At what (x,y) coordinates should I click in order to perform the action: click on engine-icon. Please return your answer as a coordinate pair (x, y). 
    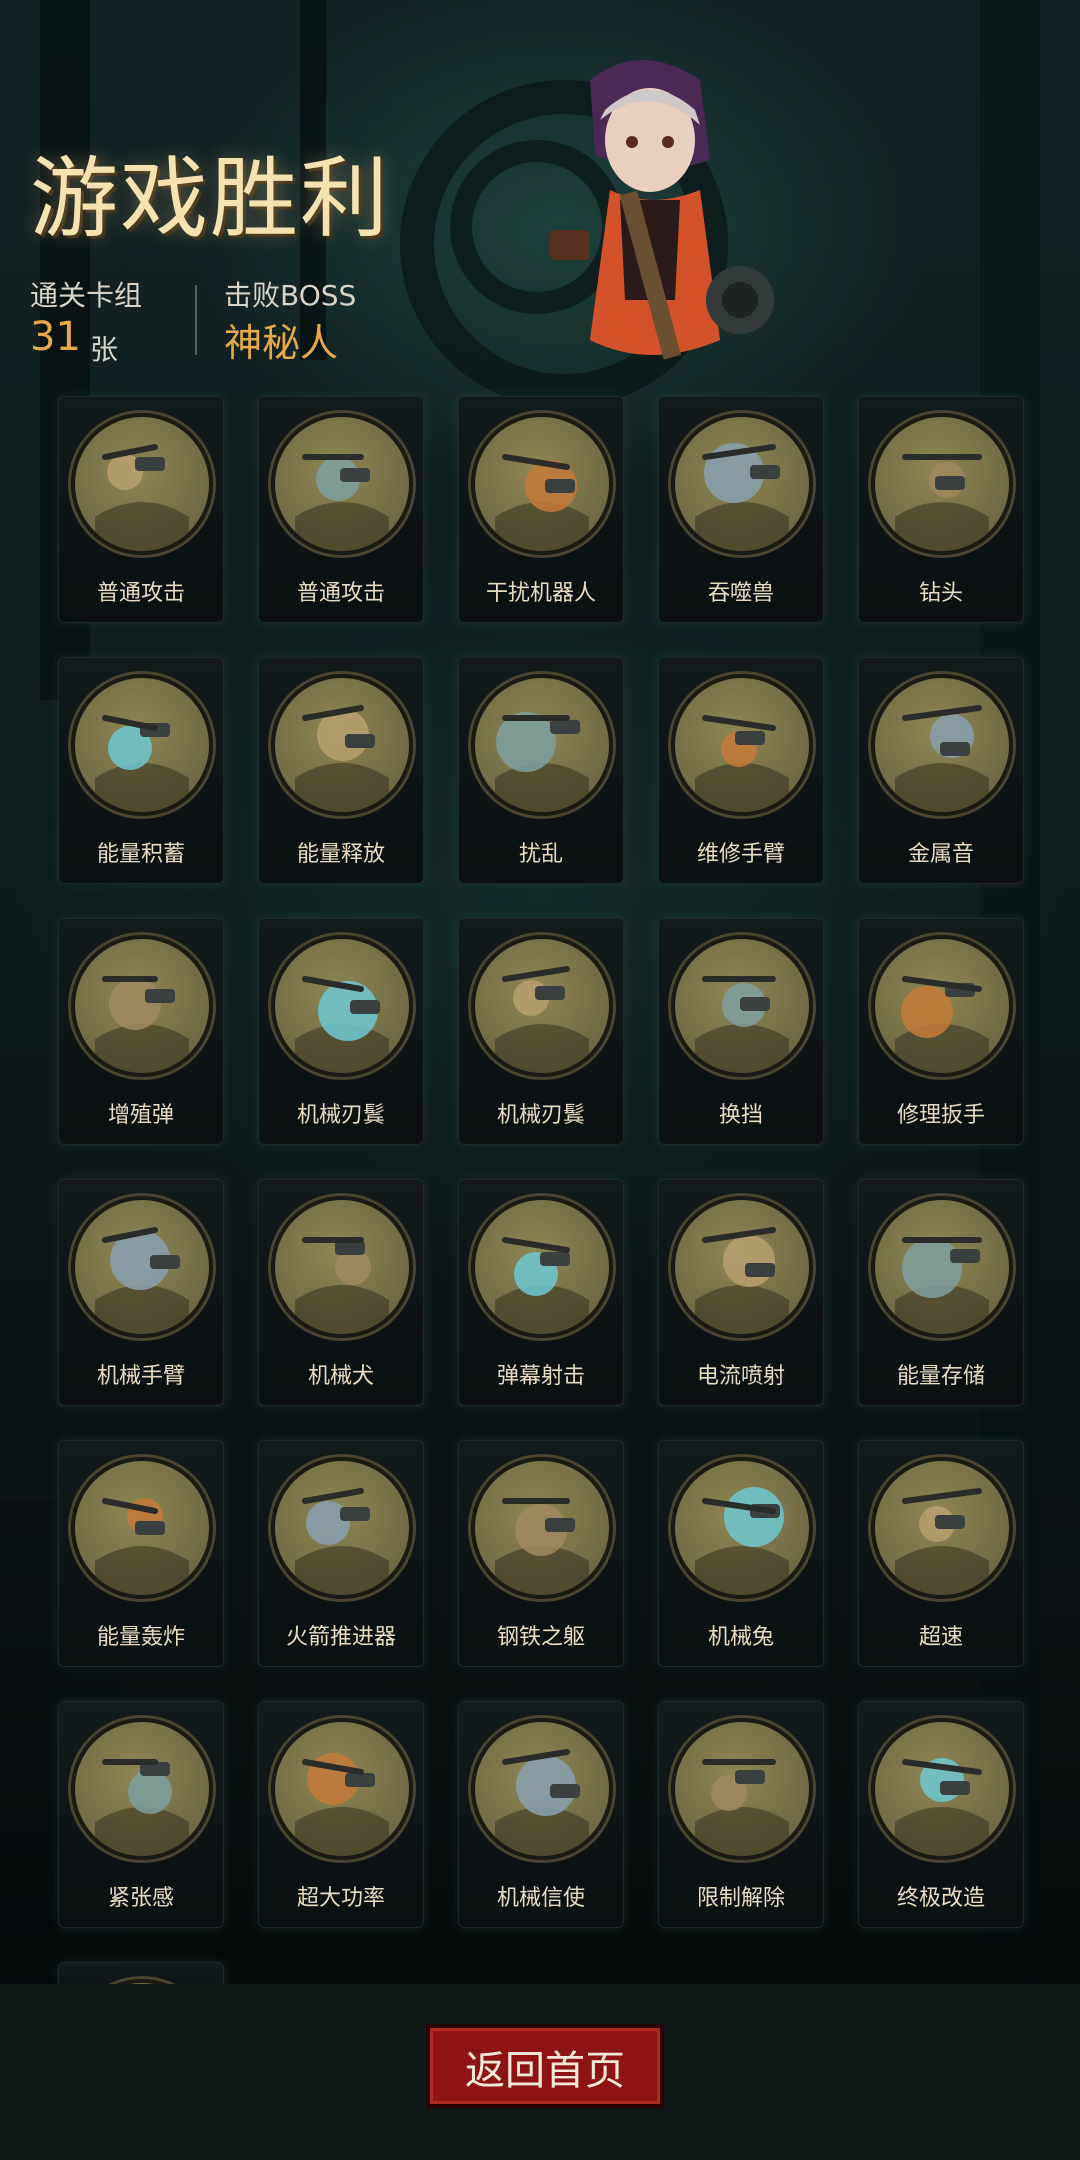
    Looking at the image, I should click on (342, 1789).